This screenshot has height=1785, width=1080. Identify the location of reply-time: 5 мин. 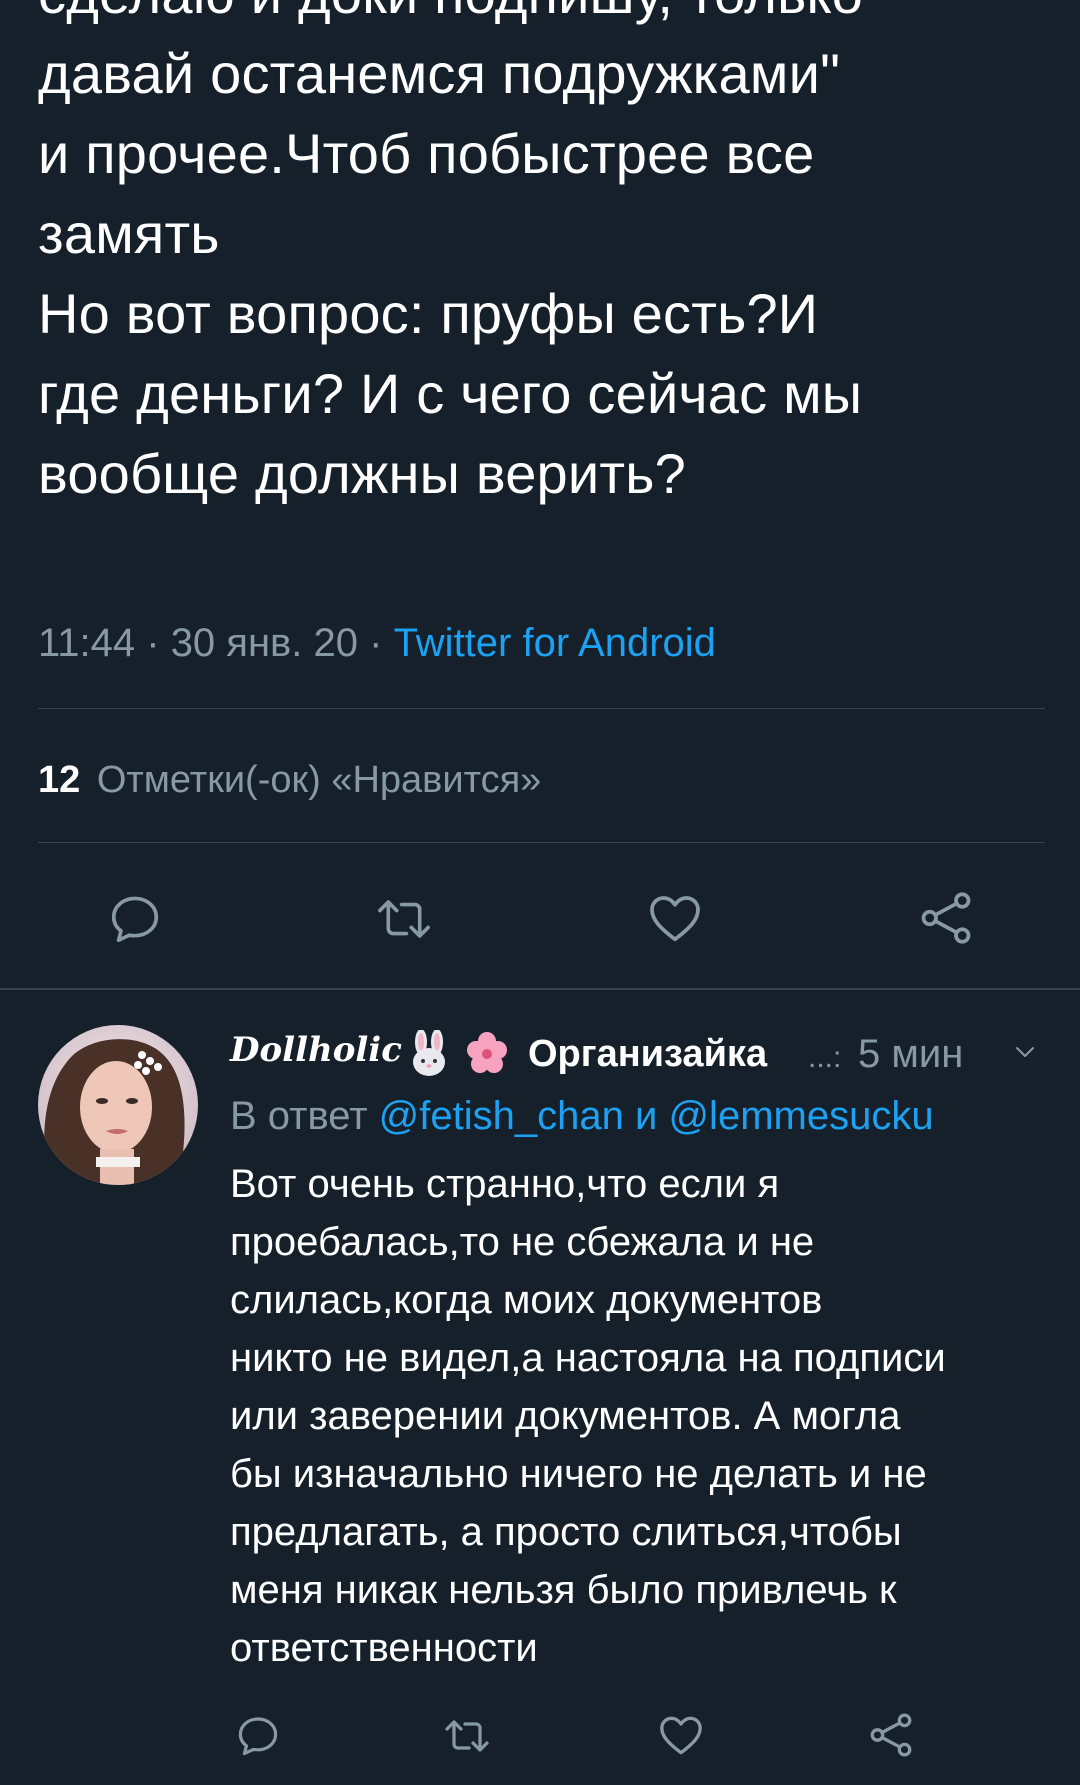
(911, 1054).